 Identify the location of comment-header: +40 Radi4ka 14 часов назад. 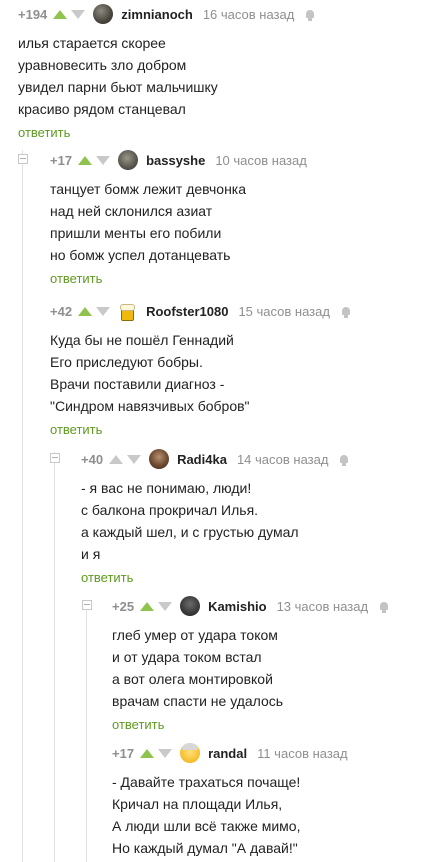
(215, 459).